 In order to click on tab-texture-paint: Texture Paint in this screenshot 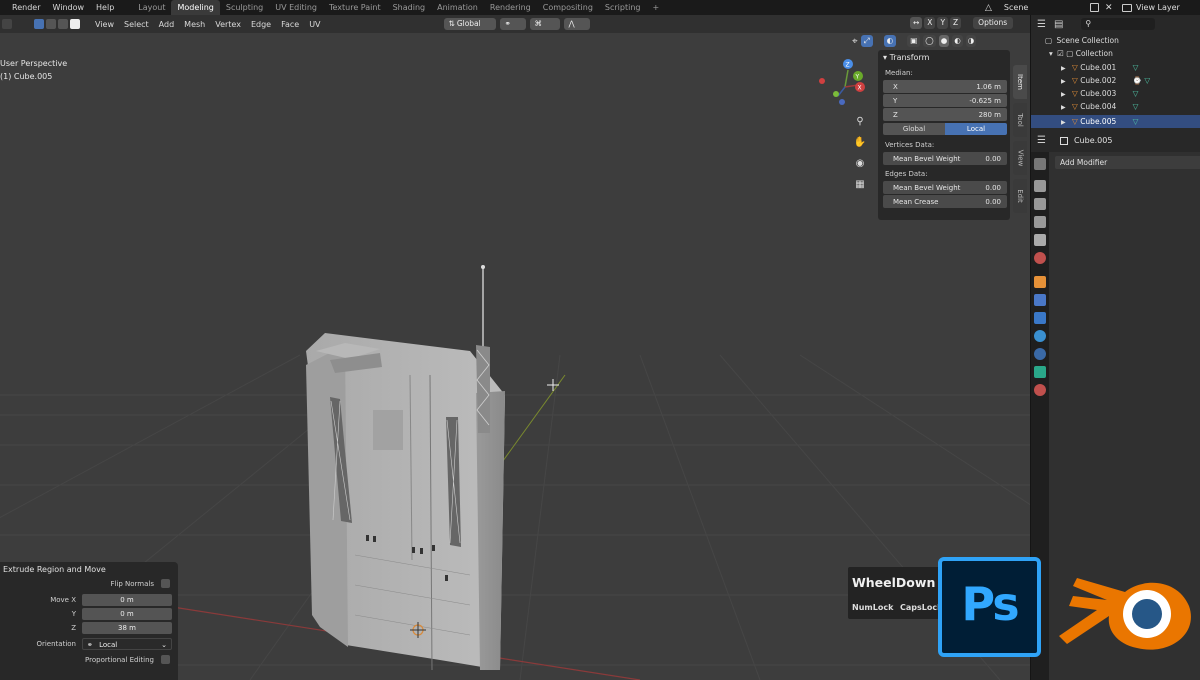, I will do `click(355, 7)`.